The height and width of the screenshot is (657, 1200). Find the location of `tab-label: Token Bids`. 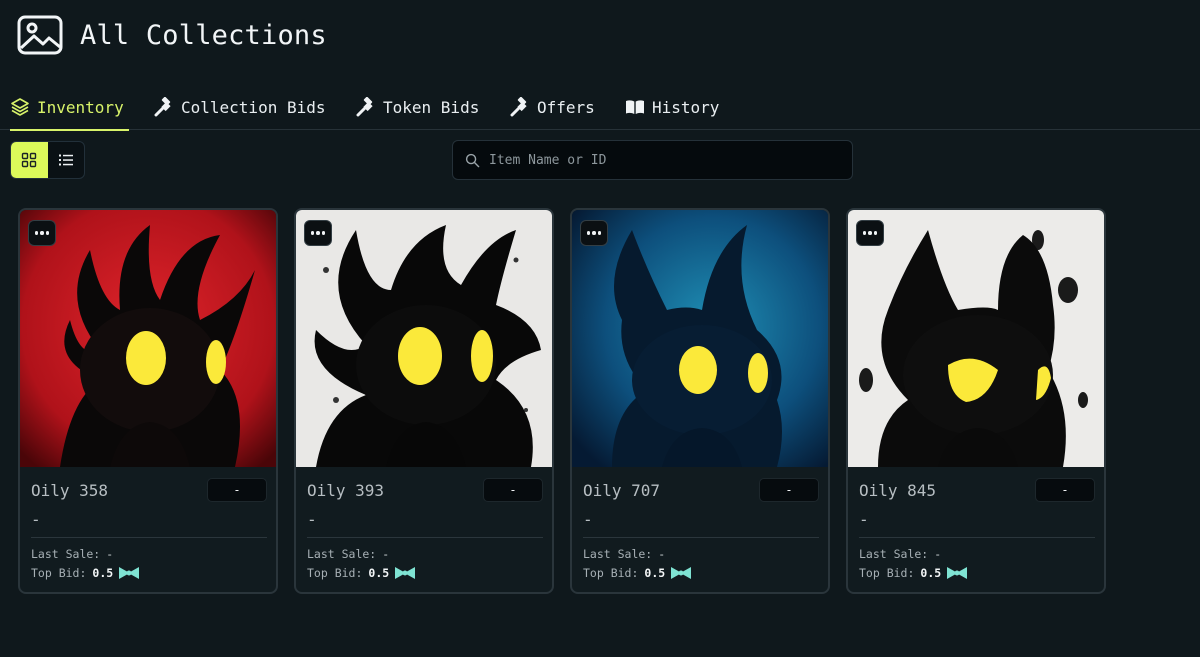

tab-label: Token Bids is located at coordinates (431, 107).